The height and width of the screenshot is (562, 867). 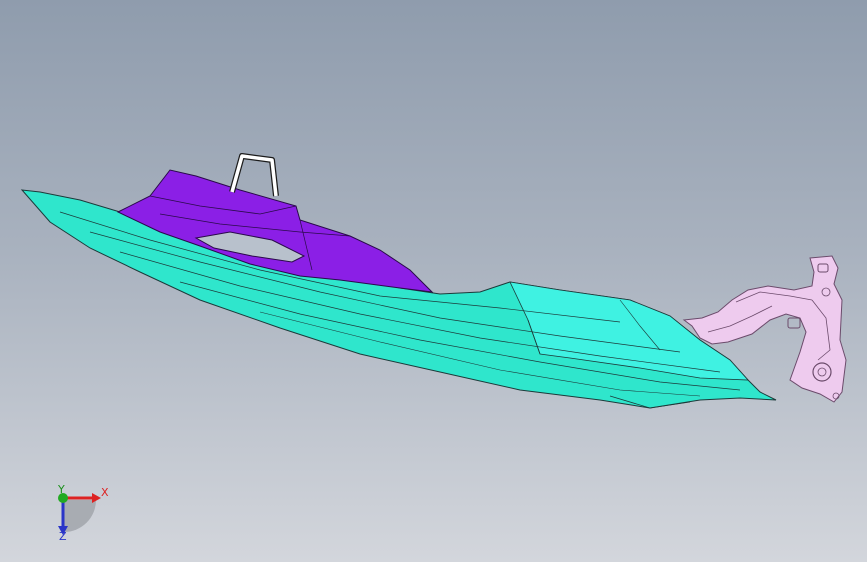 What do you see at coordinates (79, 514) in the screenshot?
I see `coordinate-triad` at bounding box center [79, 514].